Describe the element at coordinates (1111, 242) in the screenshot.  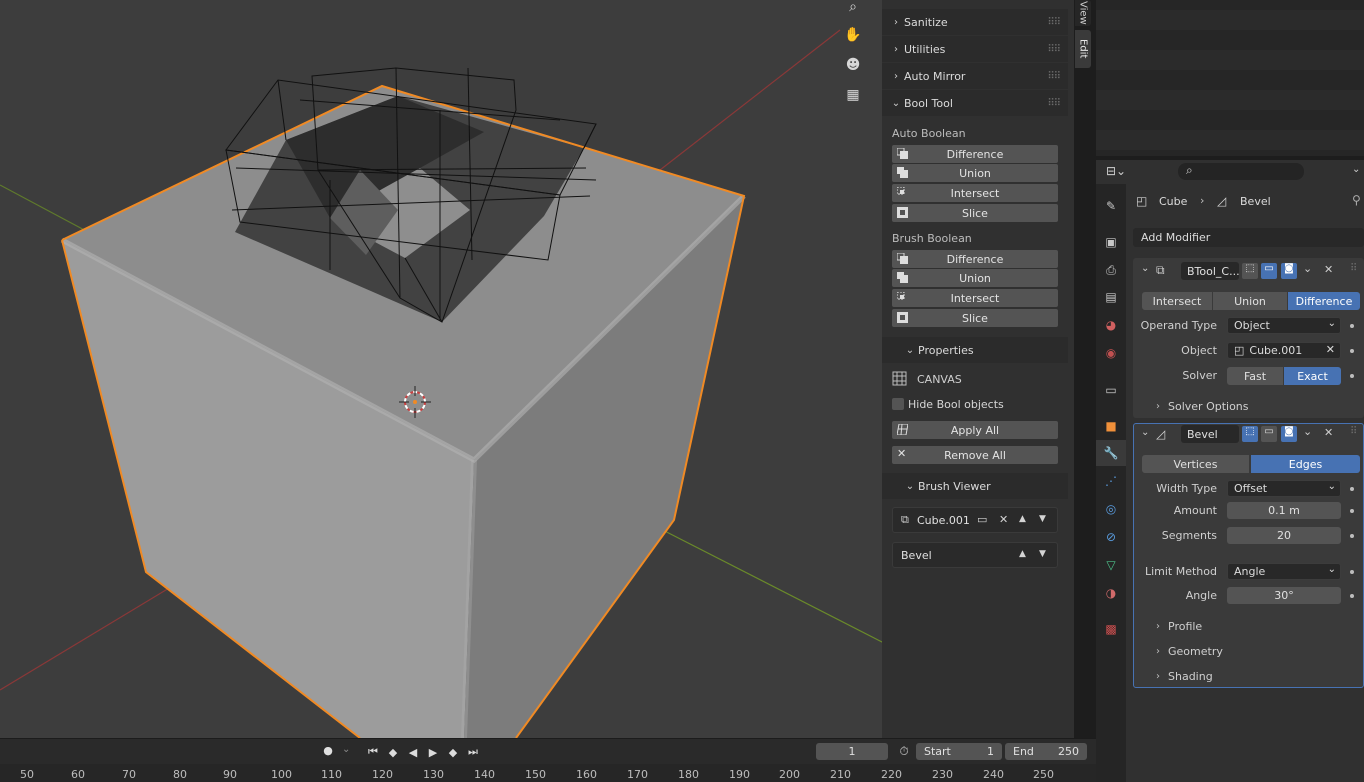
I see `render-icon: ▣` at that location.